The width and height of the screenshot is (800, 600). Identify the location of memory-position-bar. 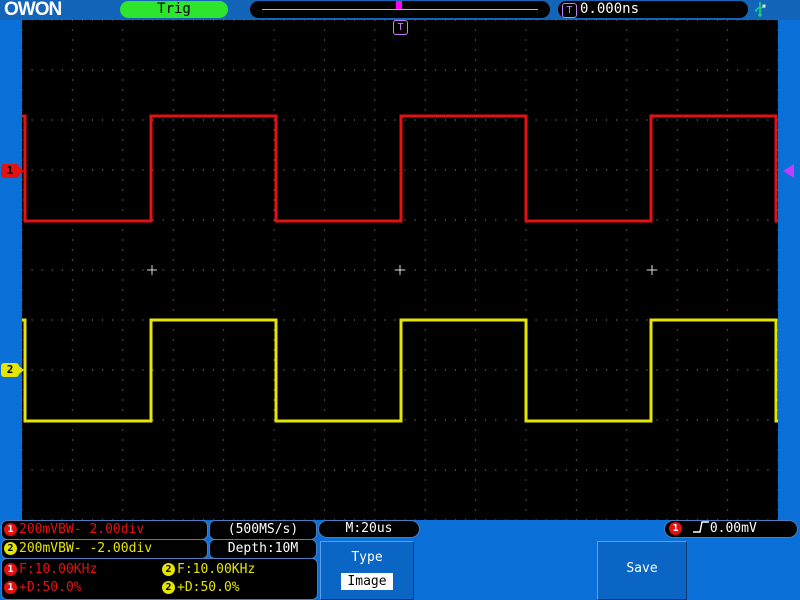
(400, 9).